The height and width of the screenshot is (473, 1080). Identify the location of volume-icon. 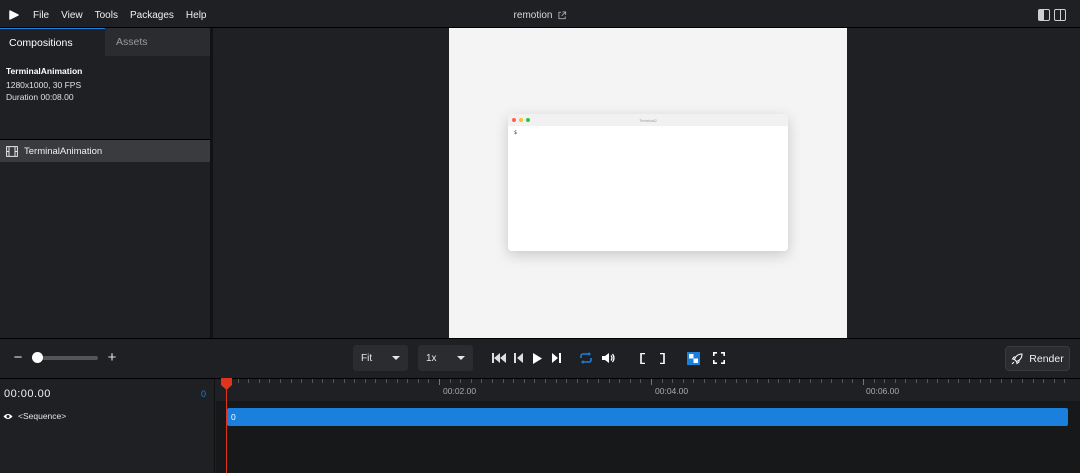
(609, 358).